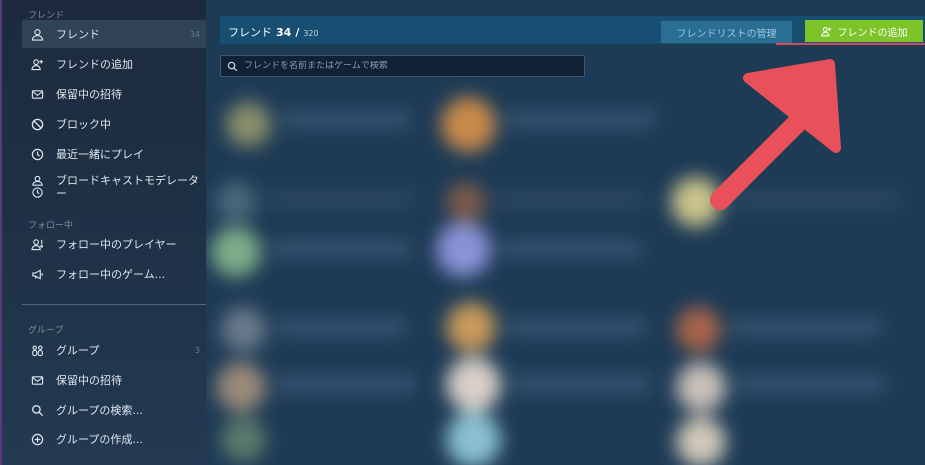 This screenshot has width=925, height=465. What do you see at coordinates (37, 34) in the screenshot?
I see `user-icon` at bounding box center [37, 34].